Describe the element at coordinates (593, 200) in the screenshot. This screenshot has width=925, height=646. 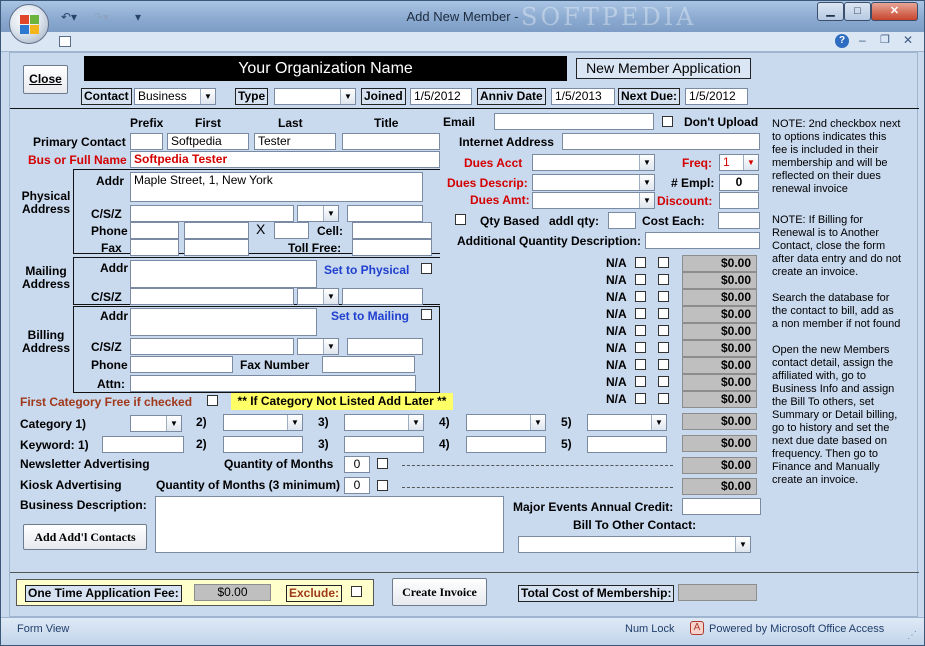
I see `dues-amt-select: ▼` at that location.